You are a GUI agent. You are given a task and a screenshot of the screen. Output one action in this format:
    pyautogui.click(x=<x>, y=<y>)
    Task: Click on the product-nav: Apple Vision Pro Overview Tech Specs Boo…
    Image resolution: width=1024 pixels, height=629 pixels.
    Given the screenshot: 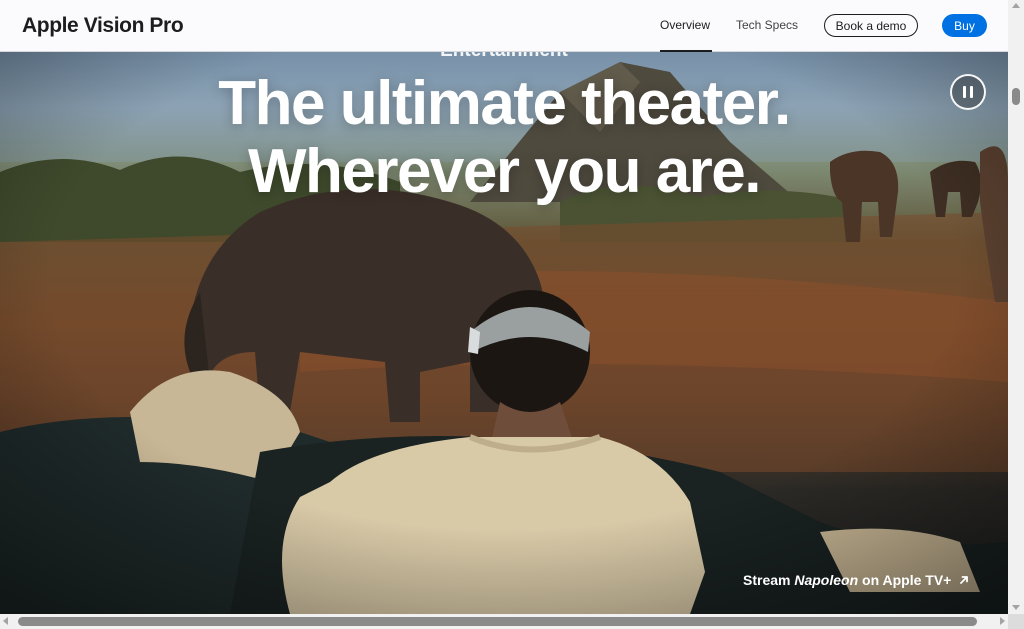 What is the action you would take?
    pyautogui.click(x=504, y=26)
    